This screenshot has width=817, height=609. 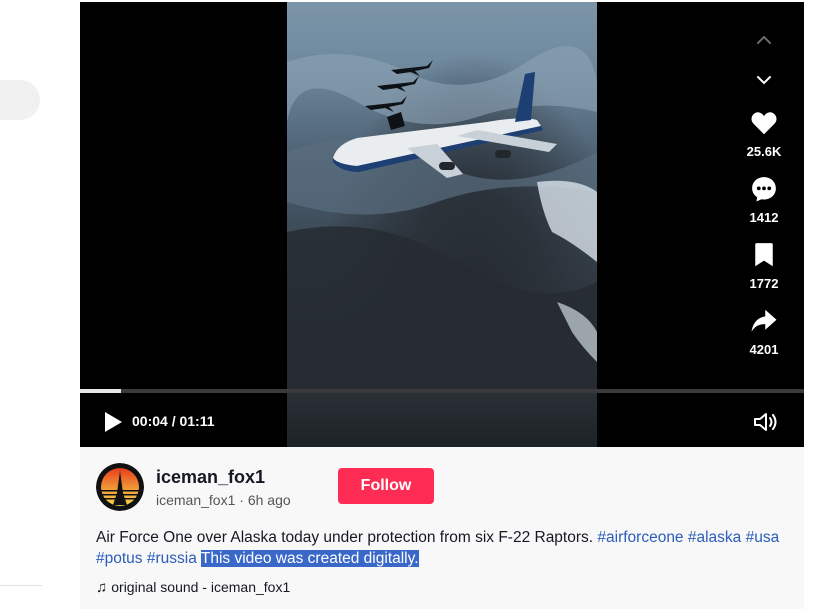 I want to click on volume-icon, so click(x=765, y=422).